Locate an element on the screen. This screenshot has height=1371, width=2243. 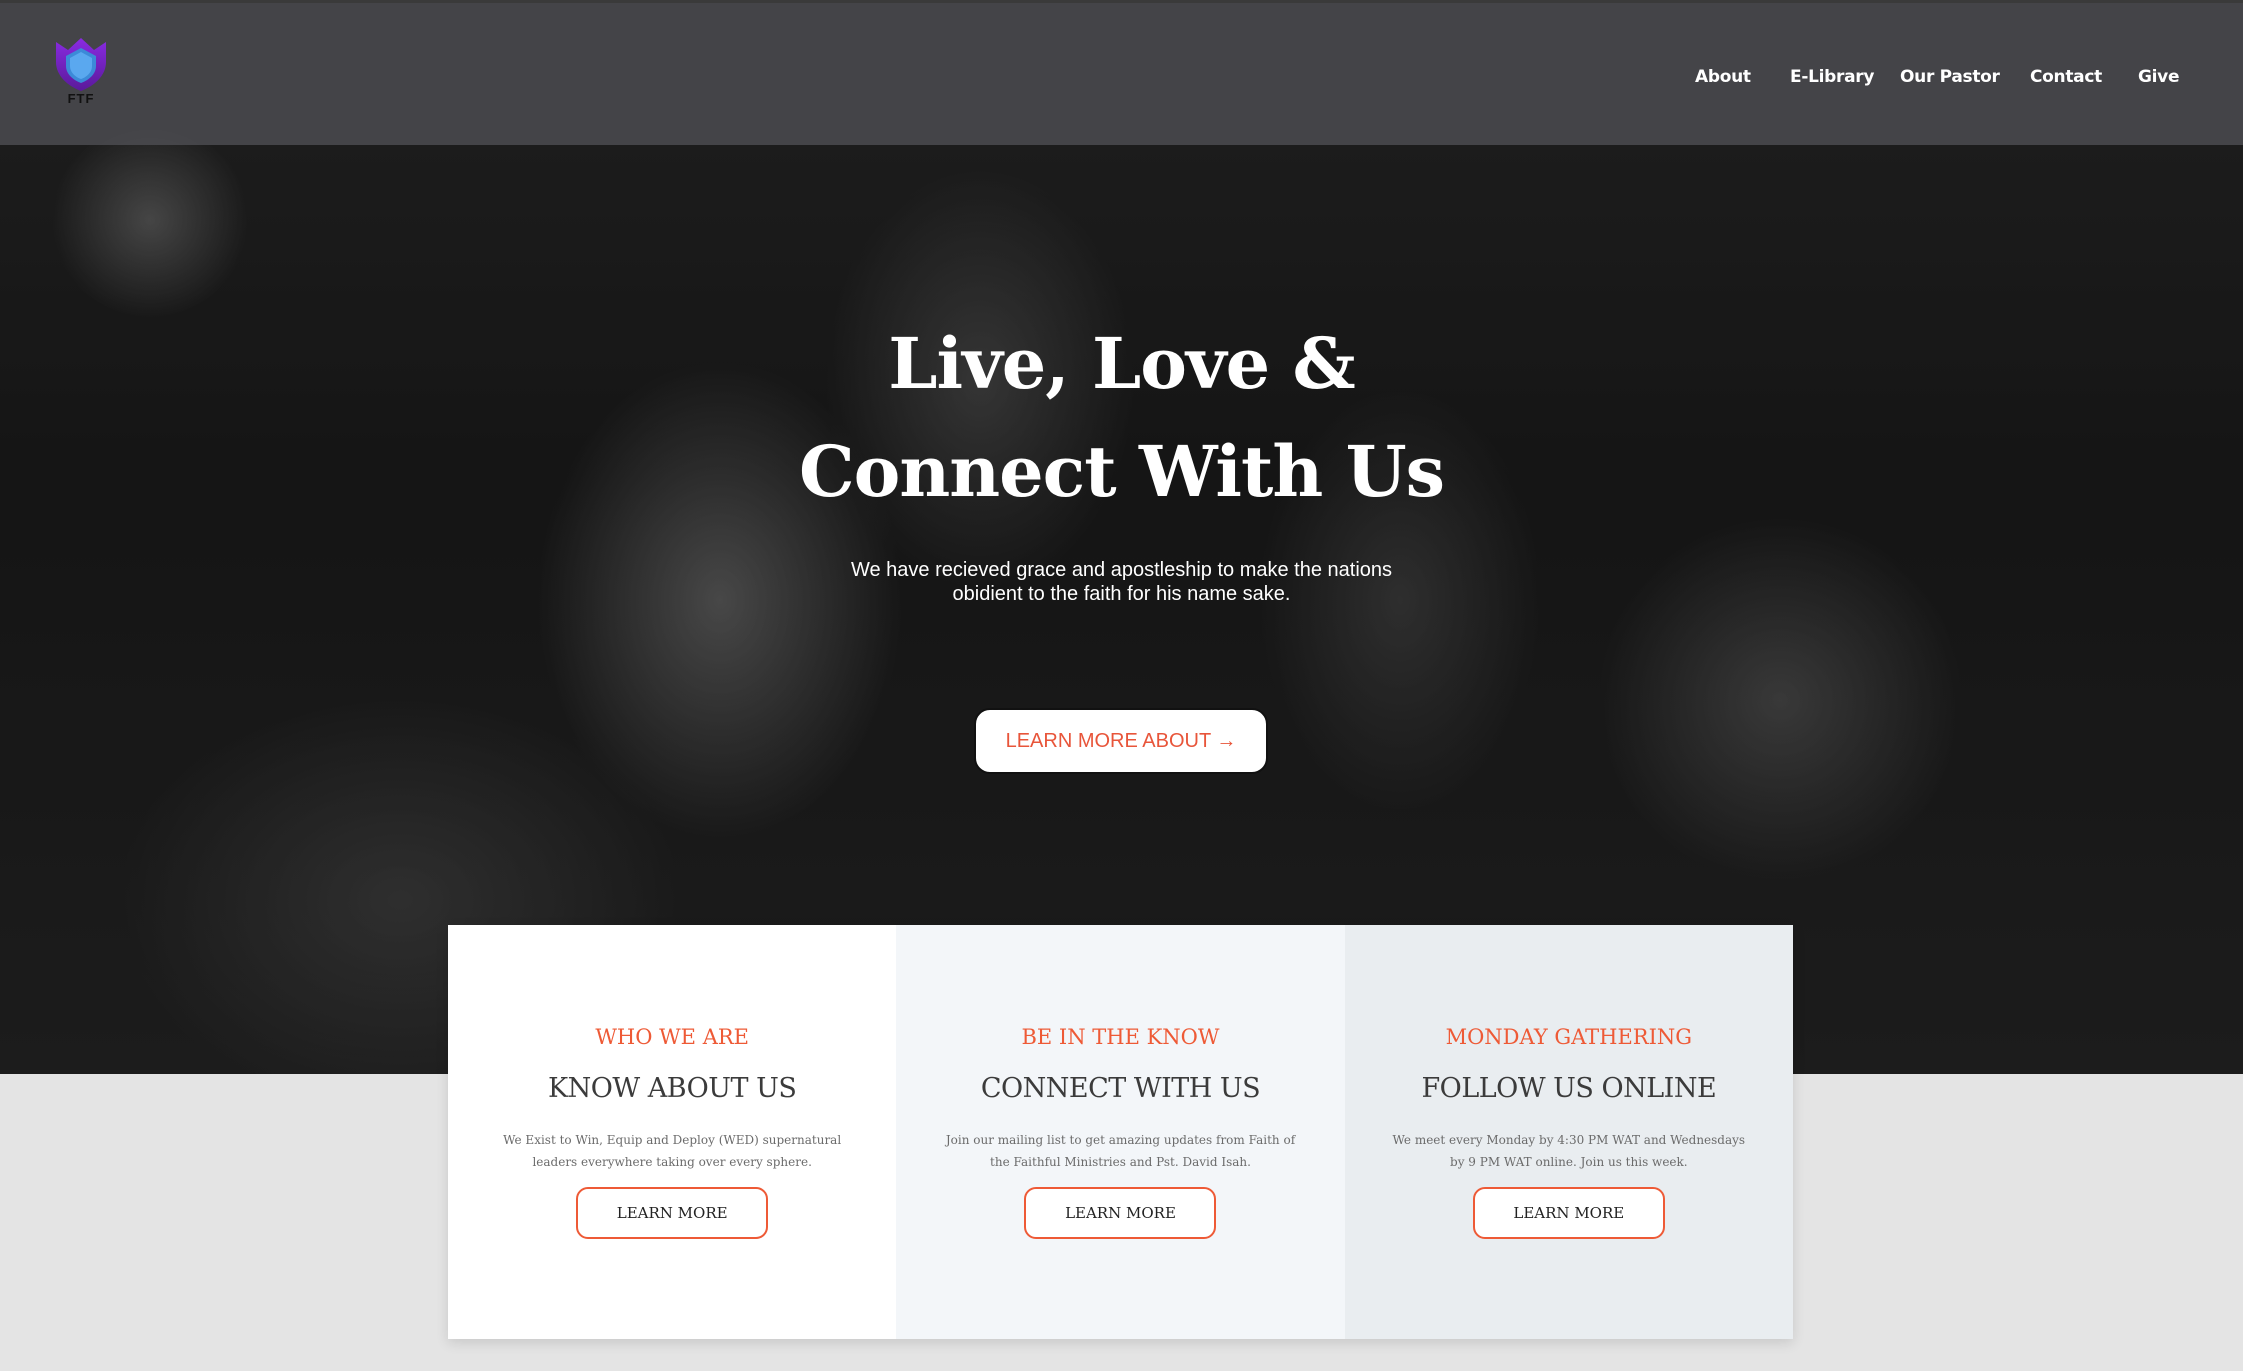
card-title: FOLLOW US ONLINE is located at coordinates (1569, 1088).